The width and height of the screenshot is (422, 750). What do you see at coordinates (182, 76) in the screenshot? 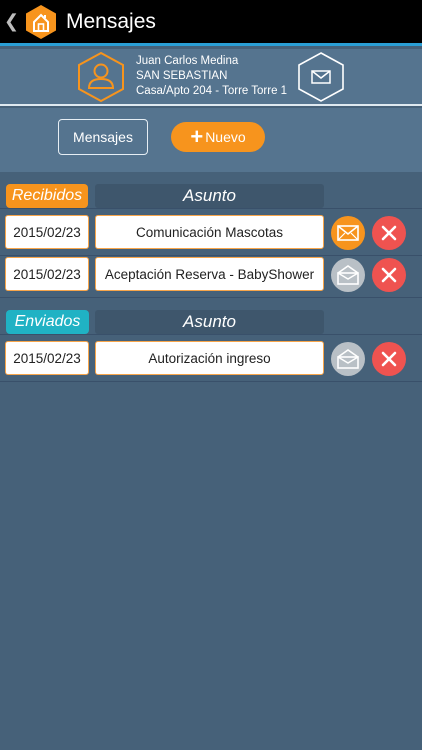
I see `community-name: SAN SEBASTIAN` at bounding box center [182, 76].